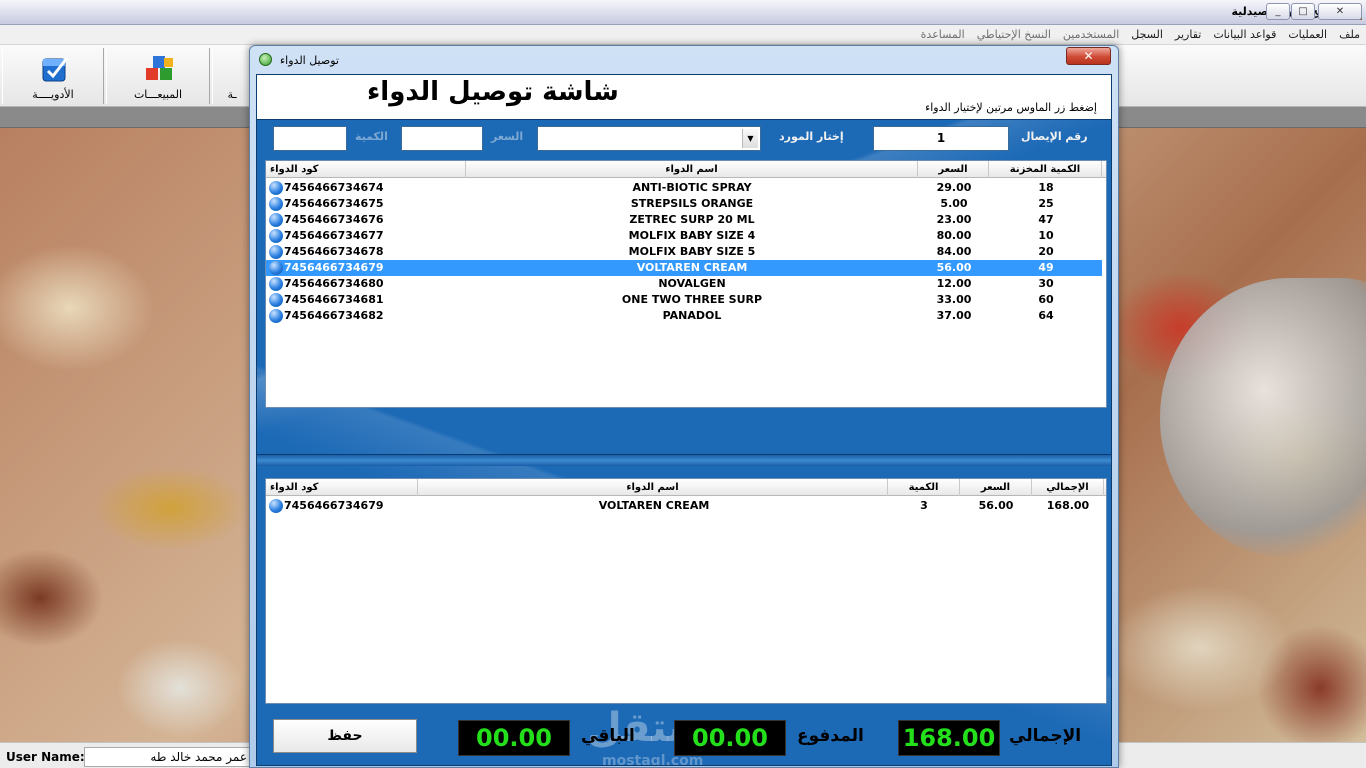 The image size is (1366, 768). I want to click on column-header-qty: الكمية, so click(924, 487).